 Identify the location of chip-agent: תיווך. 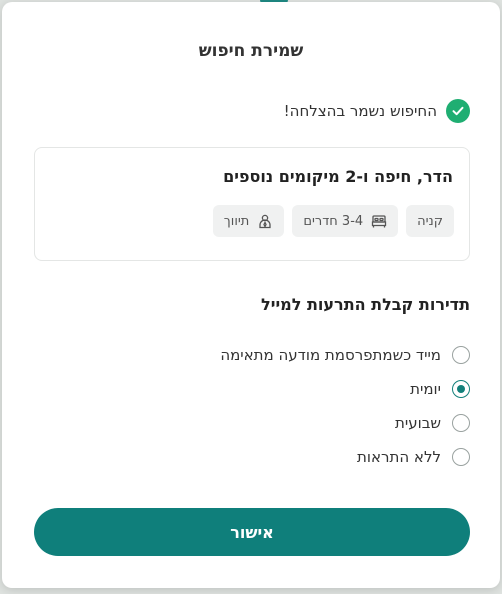
(248, 221).